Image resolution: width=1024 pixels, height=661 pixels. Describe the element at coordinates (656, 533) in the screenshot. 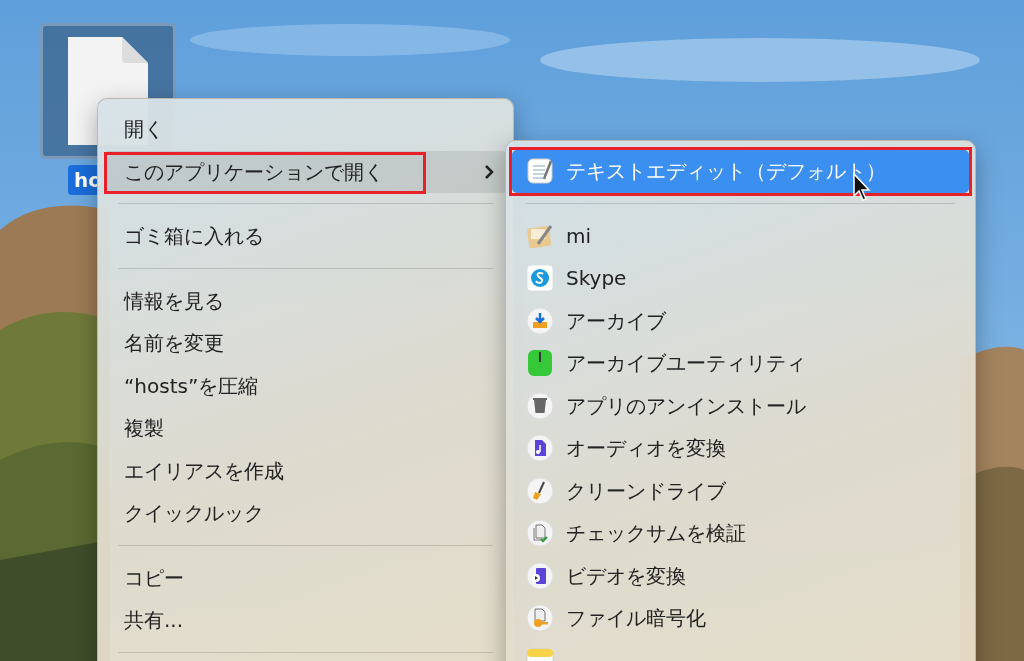

I see `menu-item-label: チェックサムを検証` at that location.